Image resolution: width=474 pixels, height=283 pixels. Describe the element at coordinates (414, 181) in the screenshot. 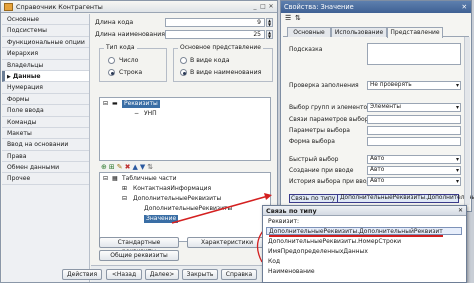

I see `choice-history-select: Авто` at that location.